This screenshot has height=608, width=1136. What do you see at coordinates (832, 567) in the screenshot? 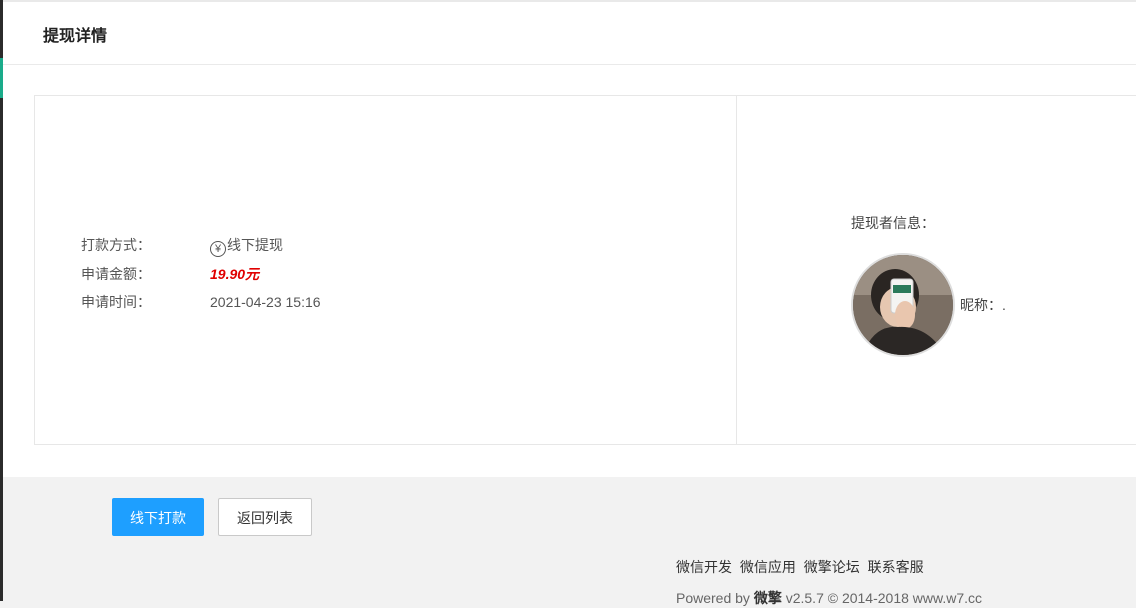
I see `footer-link-forum: 微擎论坛` at bounding box center [832, 567].